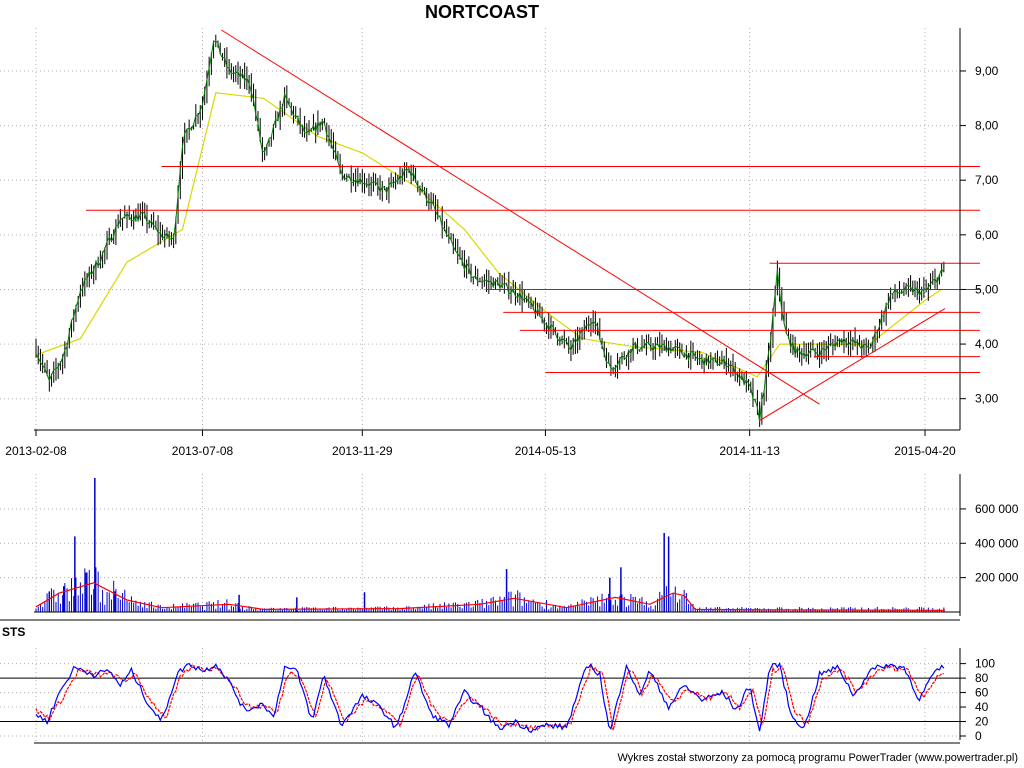 This screenshot has width=1024, height=768. Describe the element at coordinates (985, 664) in the screenshot. I see `sts-y-tick-label: 100` at that location.